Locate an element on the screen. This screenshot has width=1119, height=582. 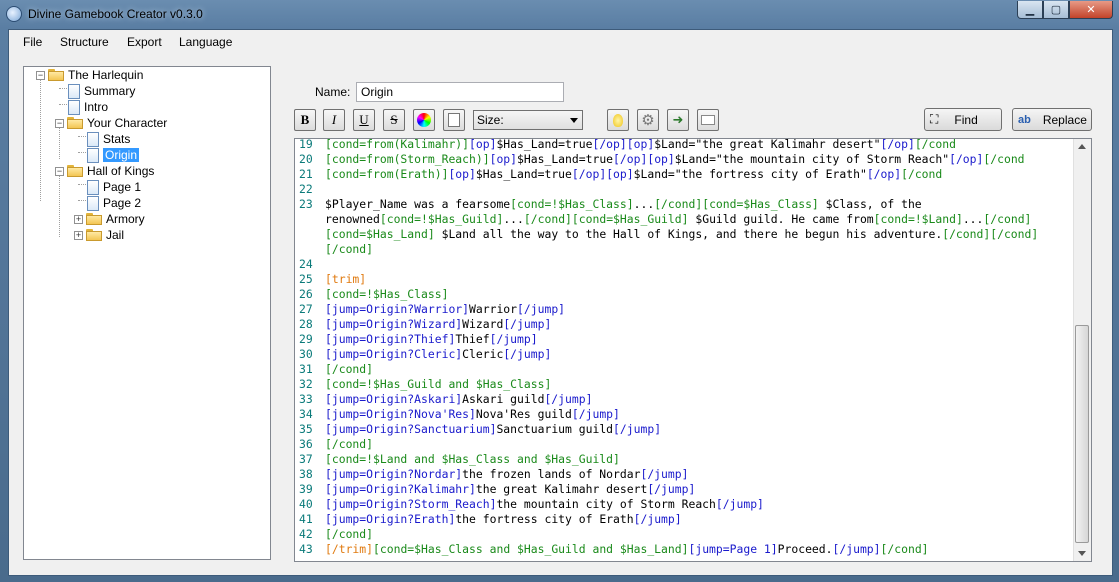
tree-node-hall-of-kings: Hall of Kings is located at coordinates (110, 171).